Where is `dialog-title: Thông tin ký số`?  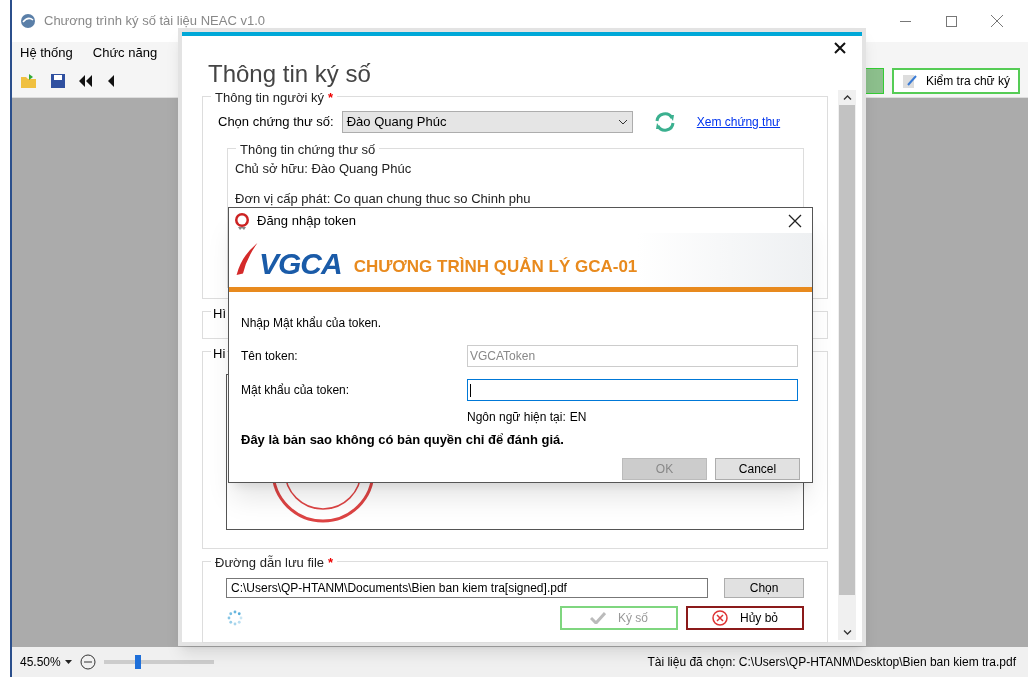
dialog-title: Thông tin ký số is located at coordinates (289, 73).